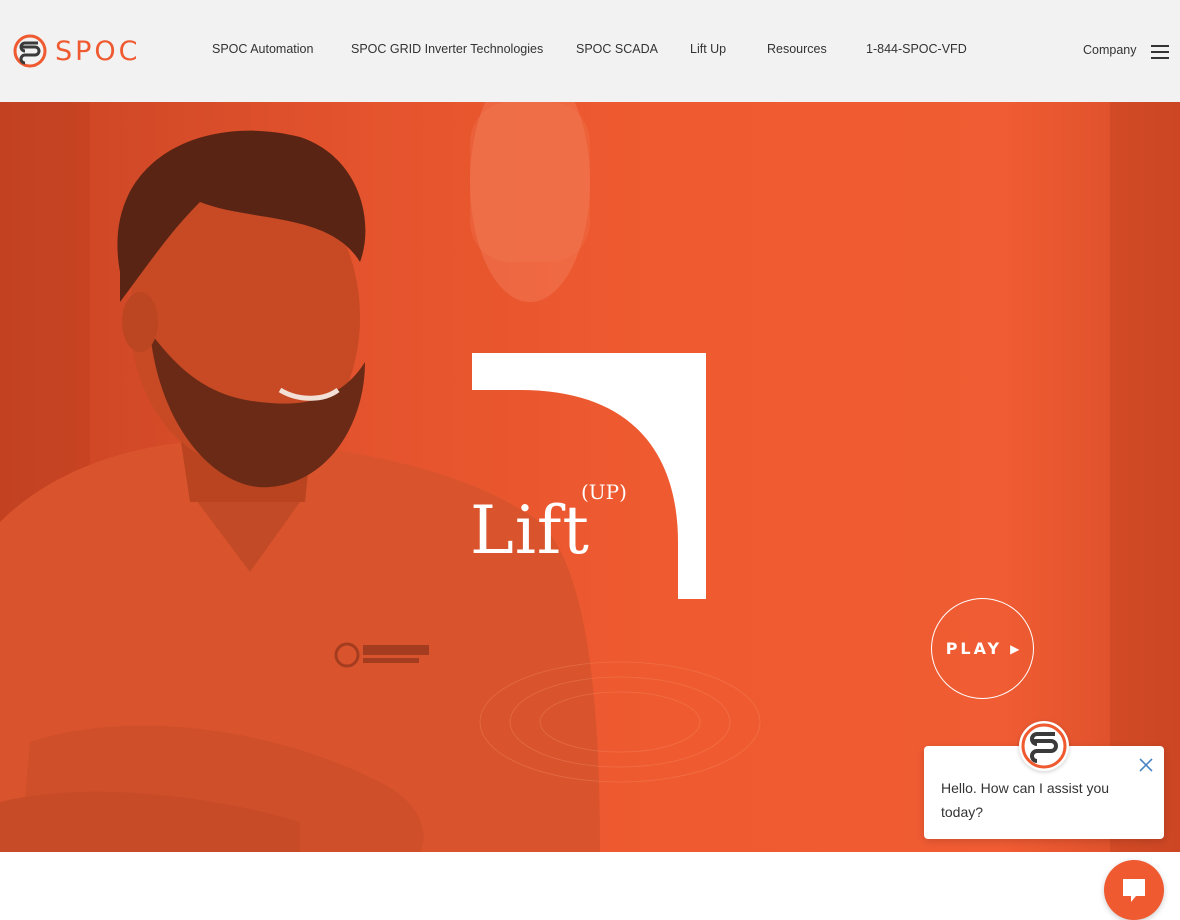 The height and width of the screenshot is (920, 1180). I want to click on company-link: Company, so click(1110, 50).